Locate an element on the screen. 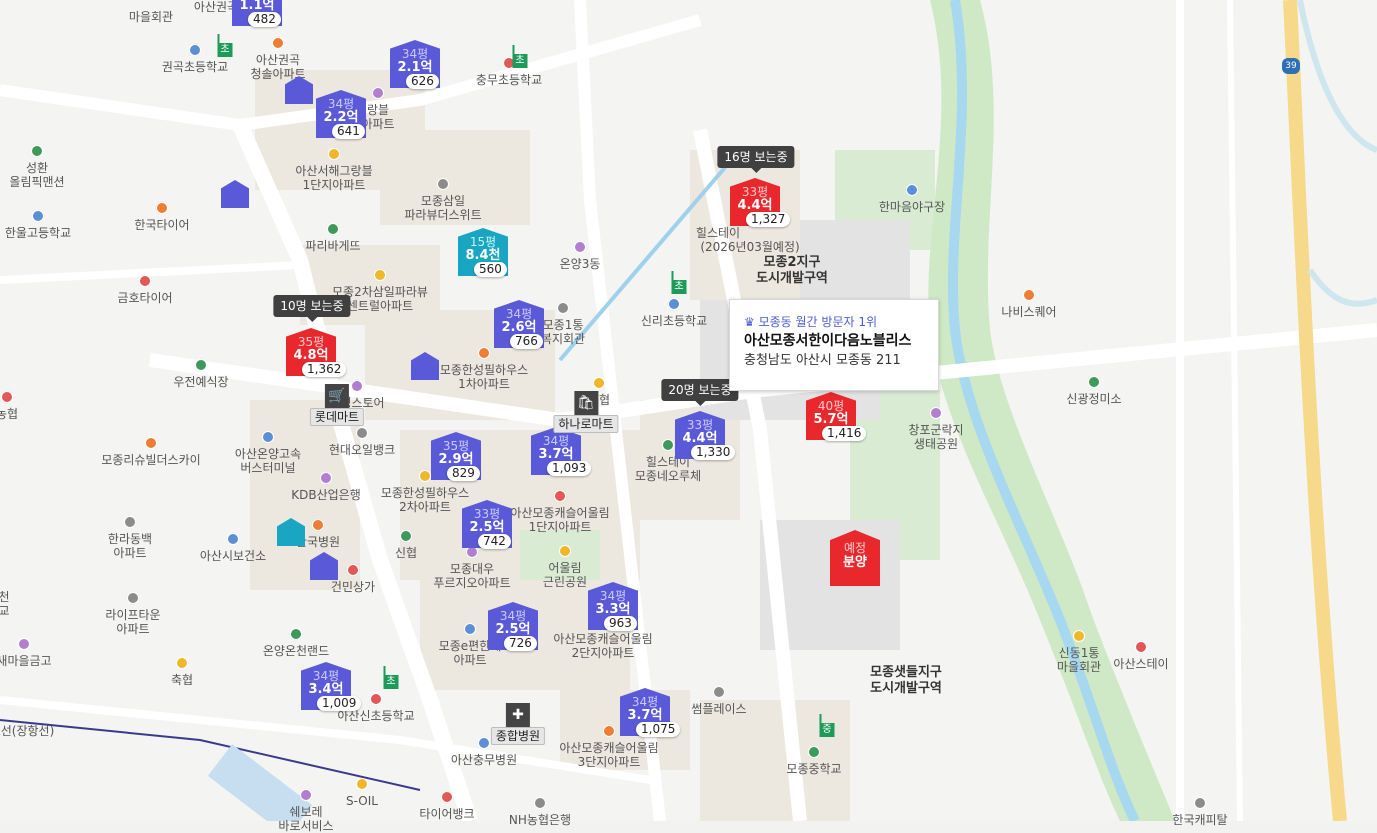  label-line: 신협 is located at coordinates (406, 553).